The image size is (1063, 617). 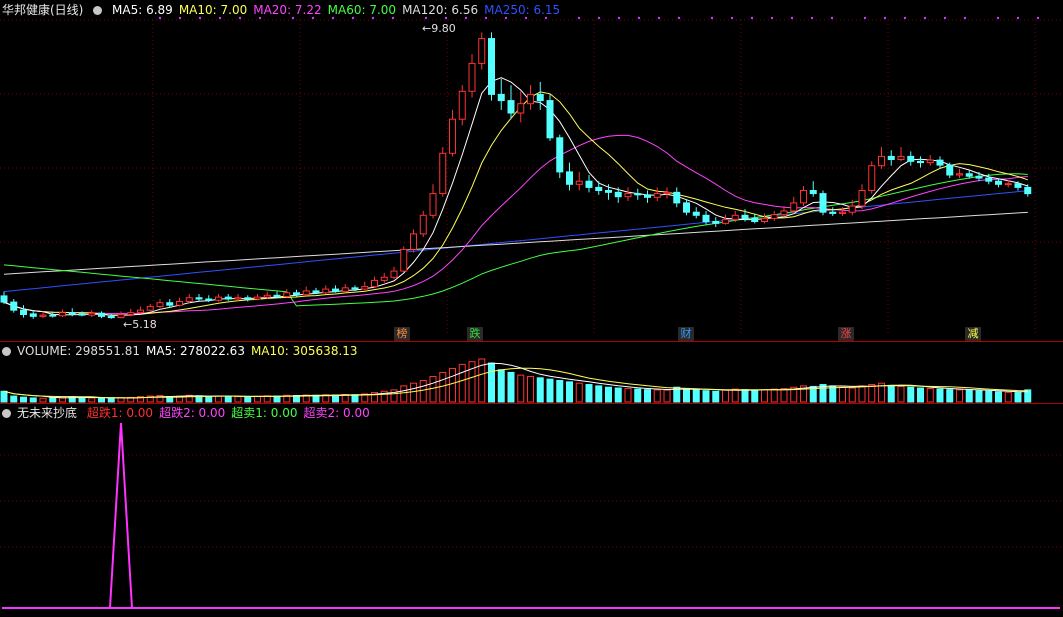 What do you see at coordinates (402, 334) in the screenshot?
I see `event-tag: 榜` at bounding box center [402, 334].